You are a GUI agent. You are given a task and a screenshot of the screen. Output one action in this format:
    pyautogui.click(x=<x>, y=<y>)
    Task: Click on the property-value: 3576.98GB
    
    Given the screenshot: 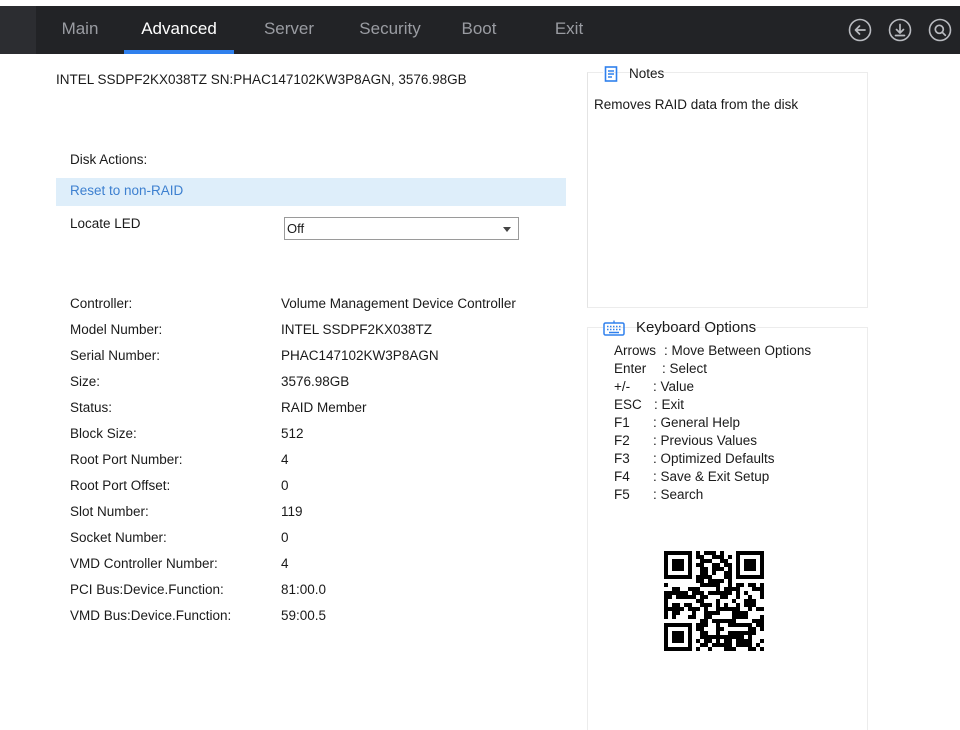 What is the action you would take?
    pyautogui.click(x=315, y=381)
    